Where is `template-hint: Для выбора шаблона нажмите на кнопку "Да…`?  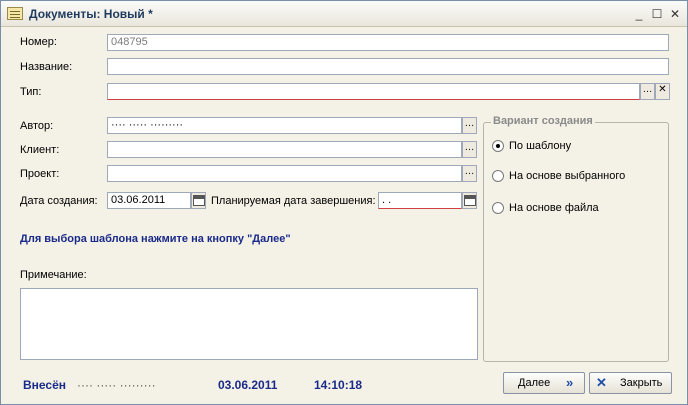
template-hint: Для выбора шаблона нажмите на кнопку "Да… is located at coordinates (155, 239).